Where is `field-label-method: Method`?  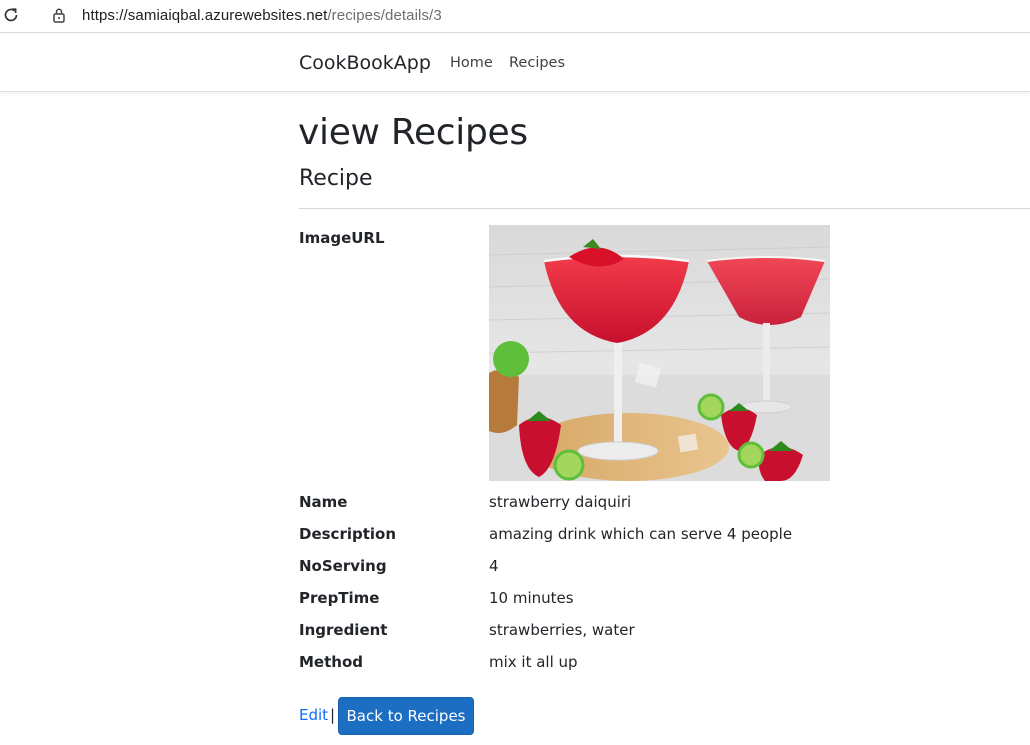
field-label-method: Method is located at coordinates (331, 662).